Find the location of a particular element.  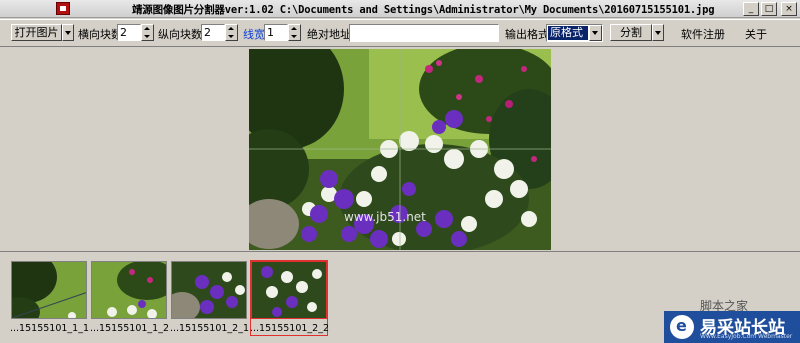

h-blocks-label: 横向块数 is located at coordinates (100, 34).